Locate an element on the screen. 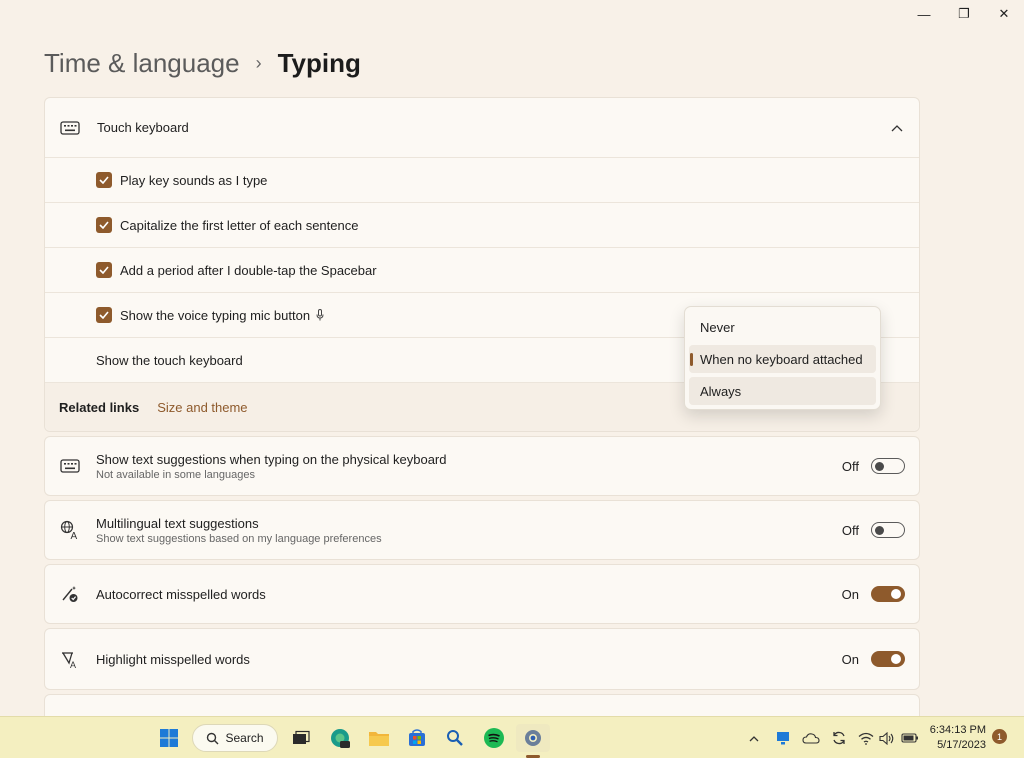 This screenshot has width=1024, height=758. setting-subtitle: Not available in some languages is located at coordinates (175, 474).